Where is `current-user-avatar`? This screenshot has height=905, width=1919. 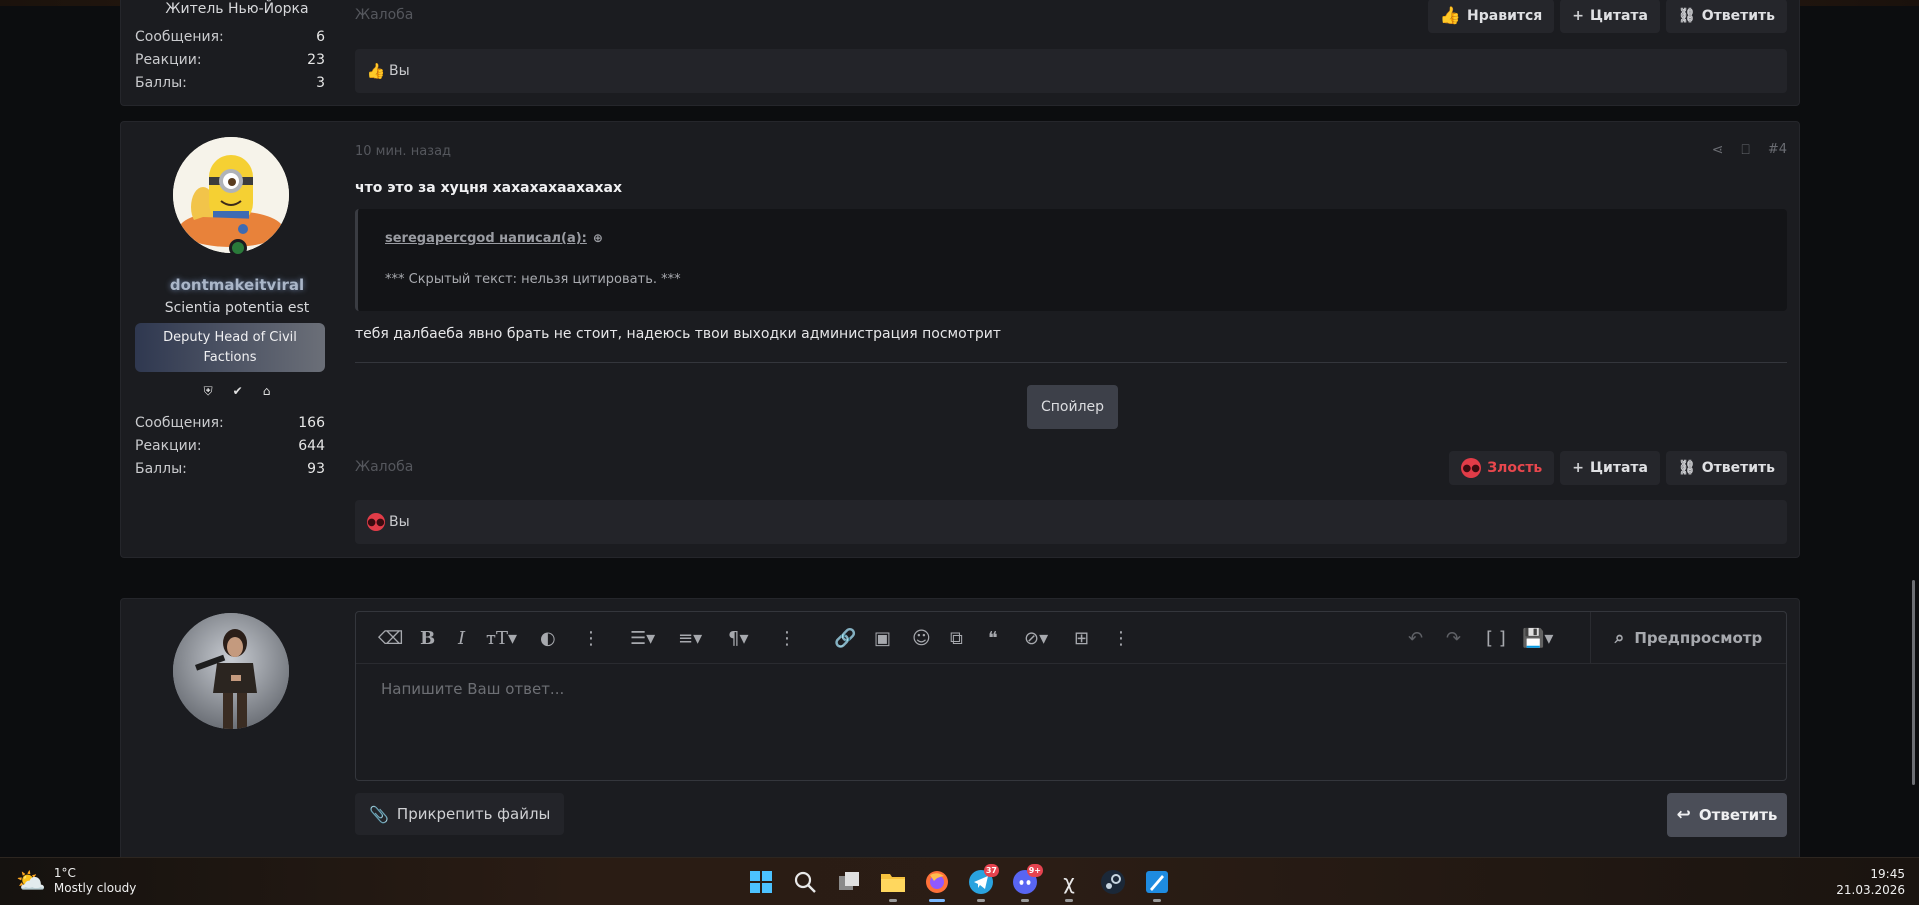 current-user-avatar is located at coordinates (231, 671).